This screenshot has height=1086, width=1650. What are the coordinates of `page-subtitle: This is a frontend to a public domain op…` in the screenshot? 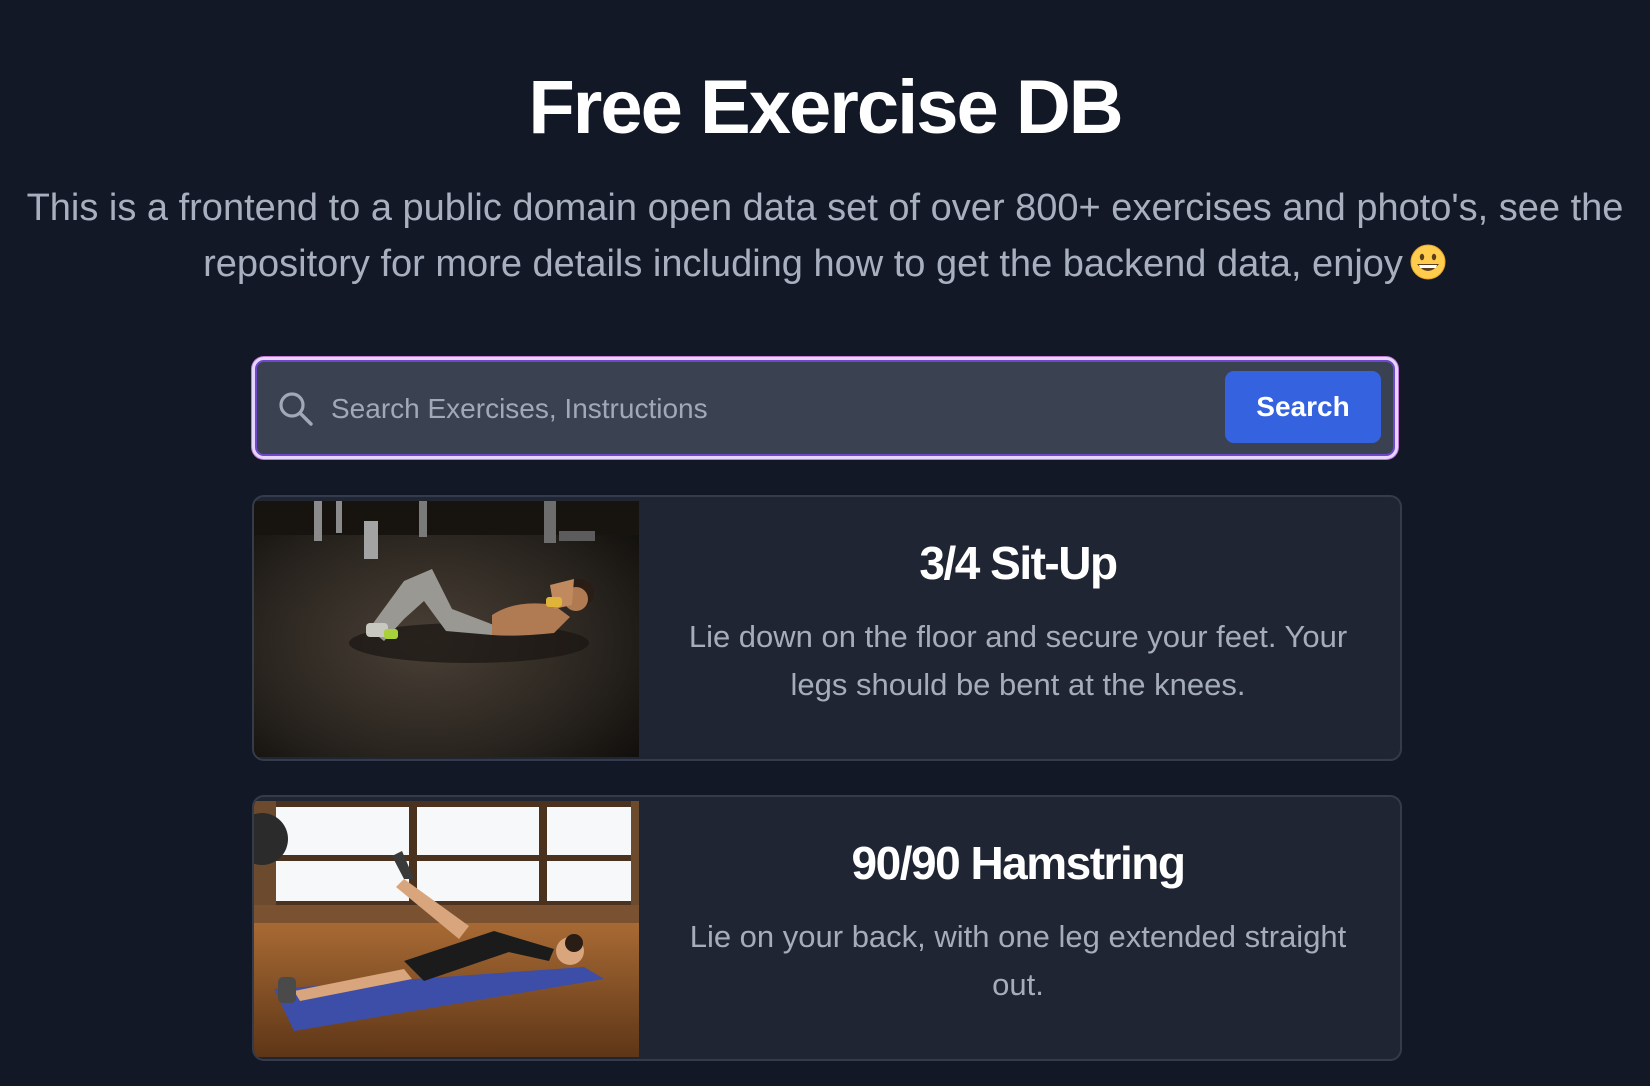 It's located at (825, 236).